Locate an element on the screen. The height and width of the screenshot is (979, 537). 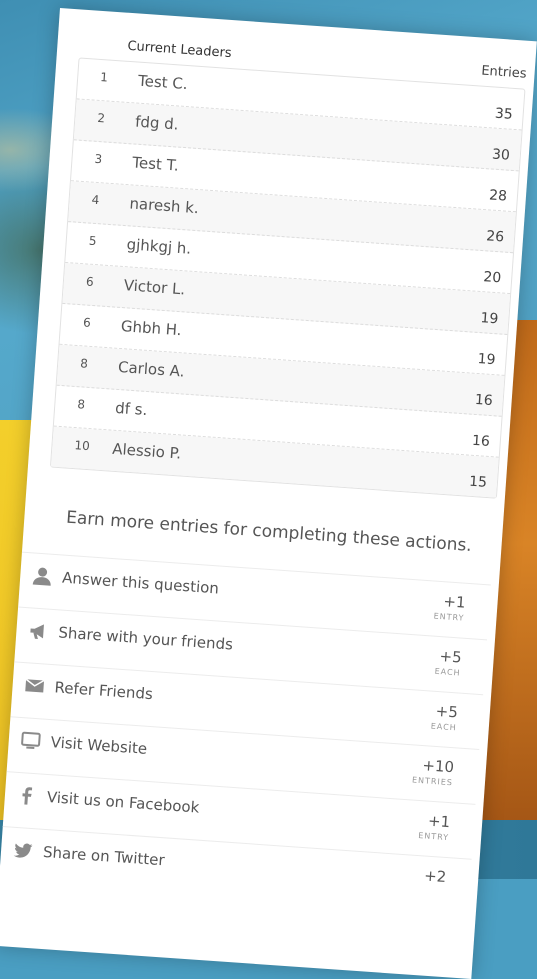
leader-name: Victor L. is located at coordinates (154, 287).